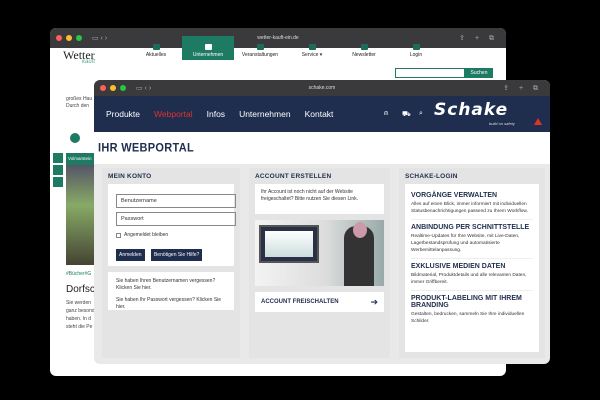 The image size is (600, 400). What do you see at coordinates (103, 88) in the screenshot?
I see `close-window-button` at bounding box center [103, 88].